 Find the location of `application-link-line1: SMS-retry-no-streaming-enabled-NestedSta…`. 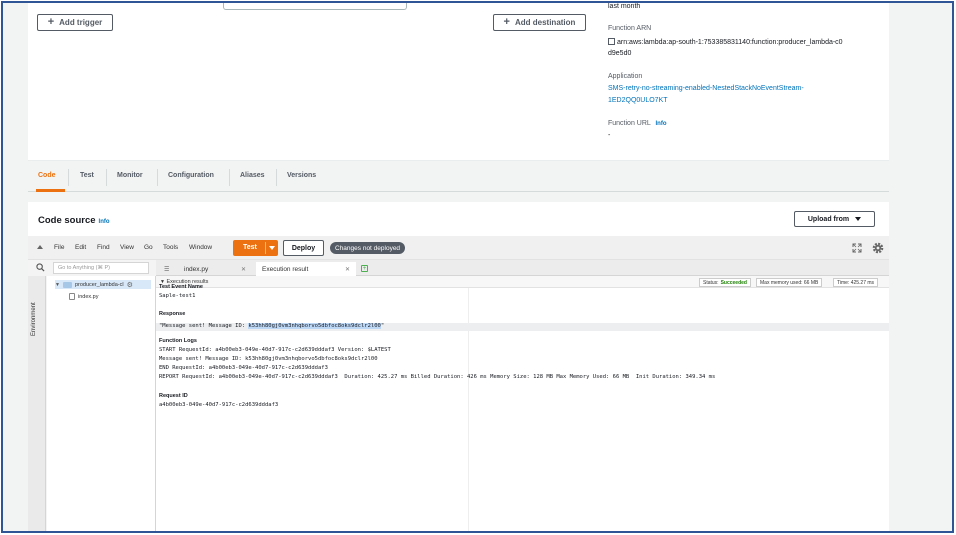

application-link-line1: SMS-retry-no-streaming-enabled-NestedSta… is located at coordinates (706, 88).